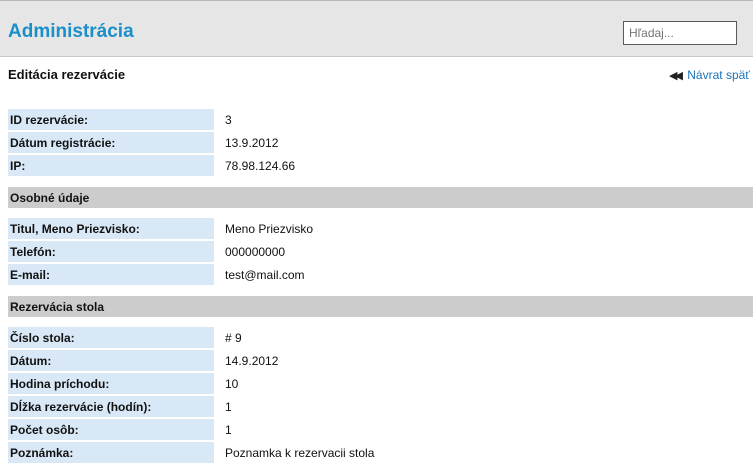 This screenshot has width=753, height=473. I want to click on back-link-label: Návrat späť, so click(718, 75).